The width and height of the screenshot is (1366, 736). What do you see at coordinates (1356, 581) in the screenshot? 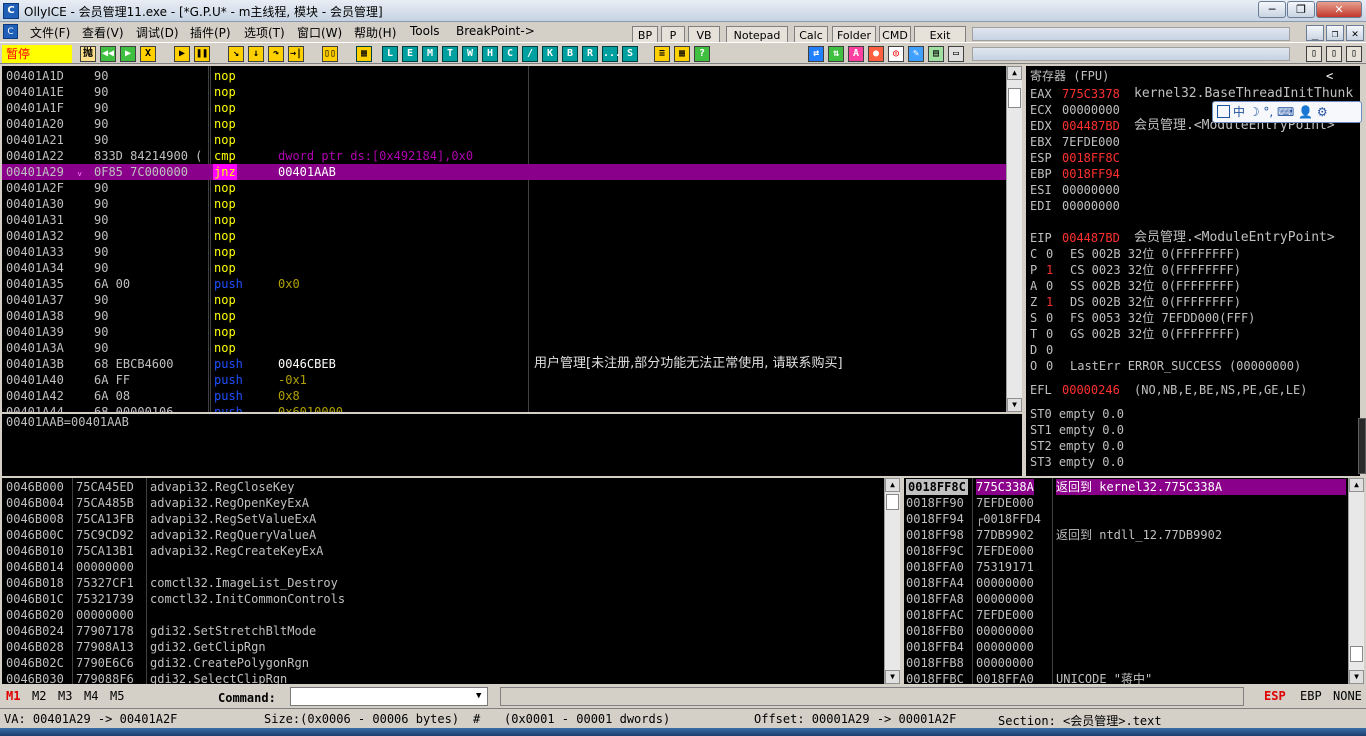
I see `stack-scrollbar: ▲ ▼` at bounding box center [1356, 581].